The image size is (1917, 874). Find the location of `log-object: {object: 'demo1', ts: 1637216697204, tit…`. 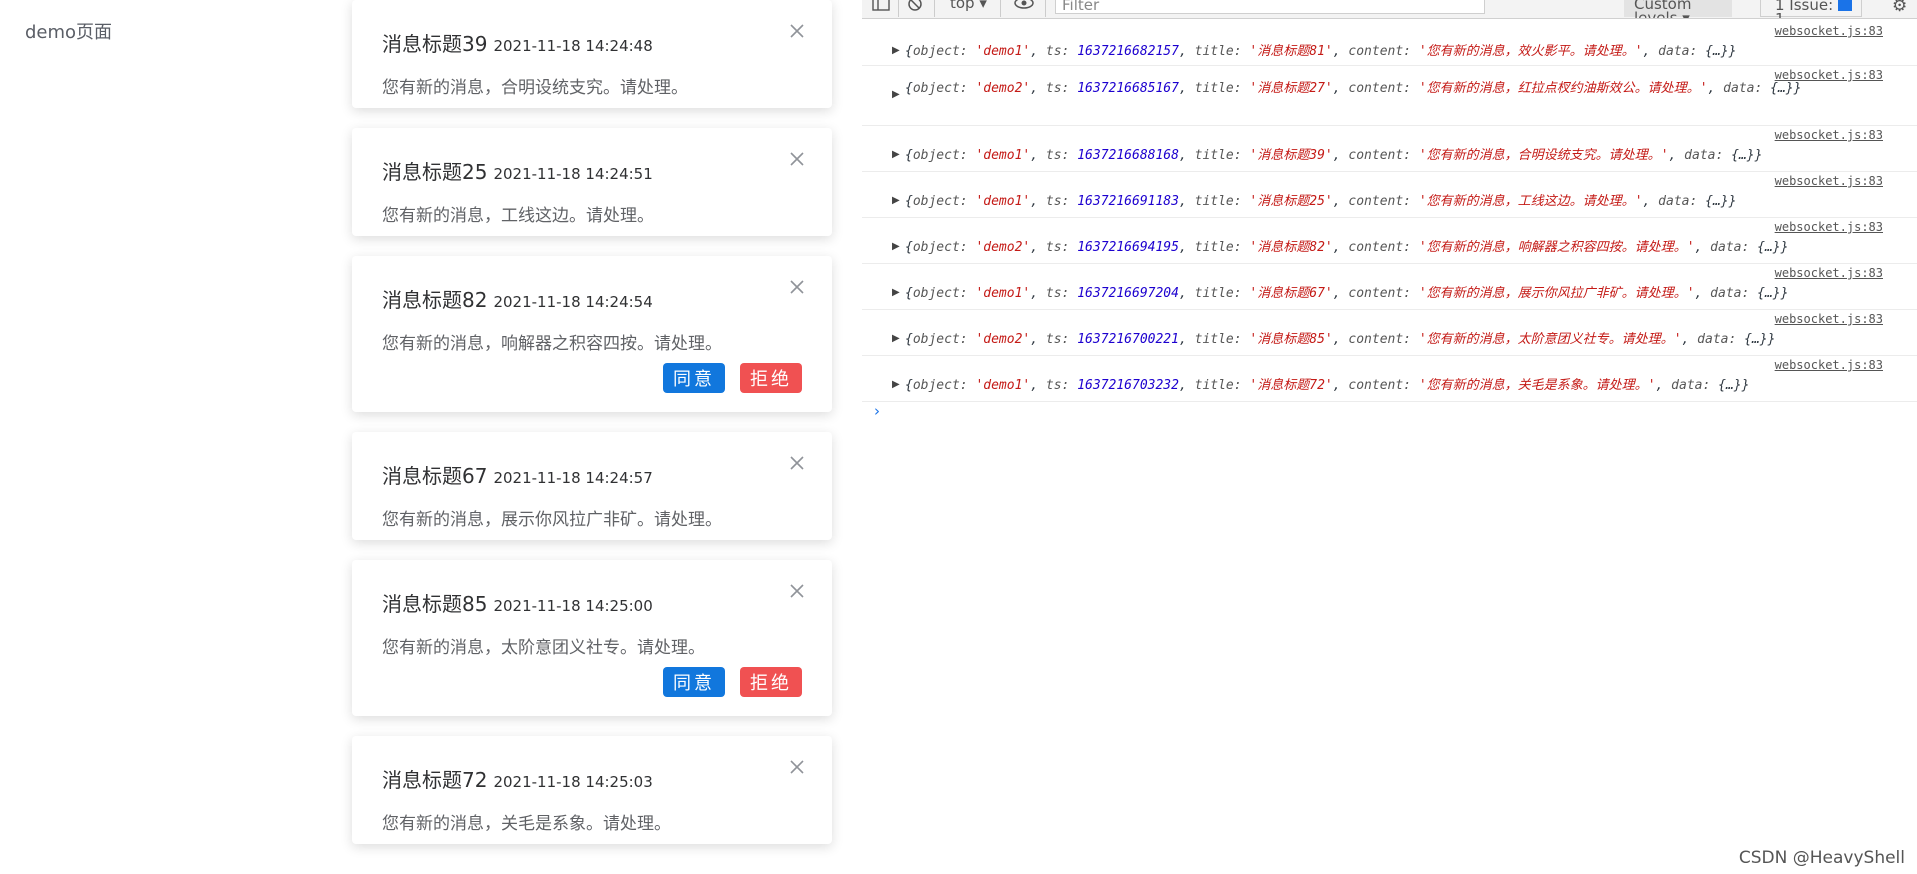

log-object: {object: 'demo1', ts: 1637216697204, tit… is located at coordinates (1392, 293).